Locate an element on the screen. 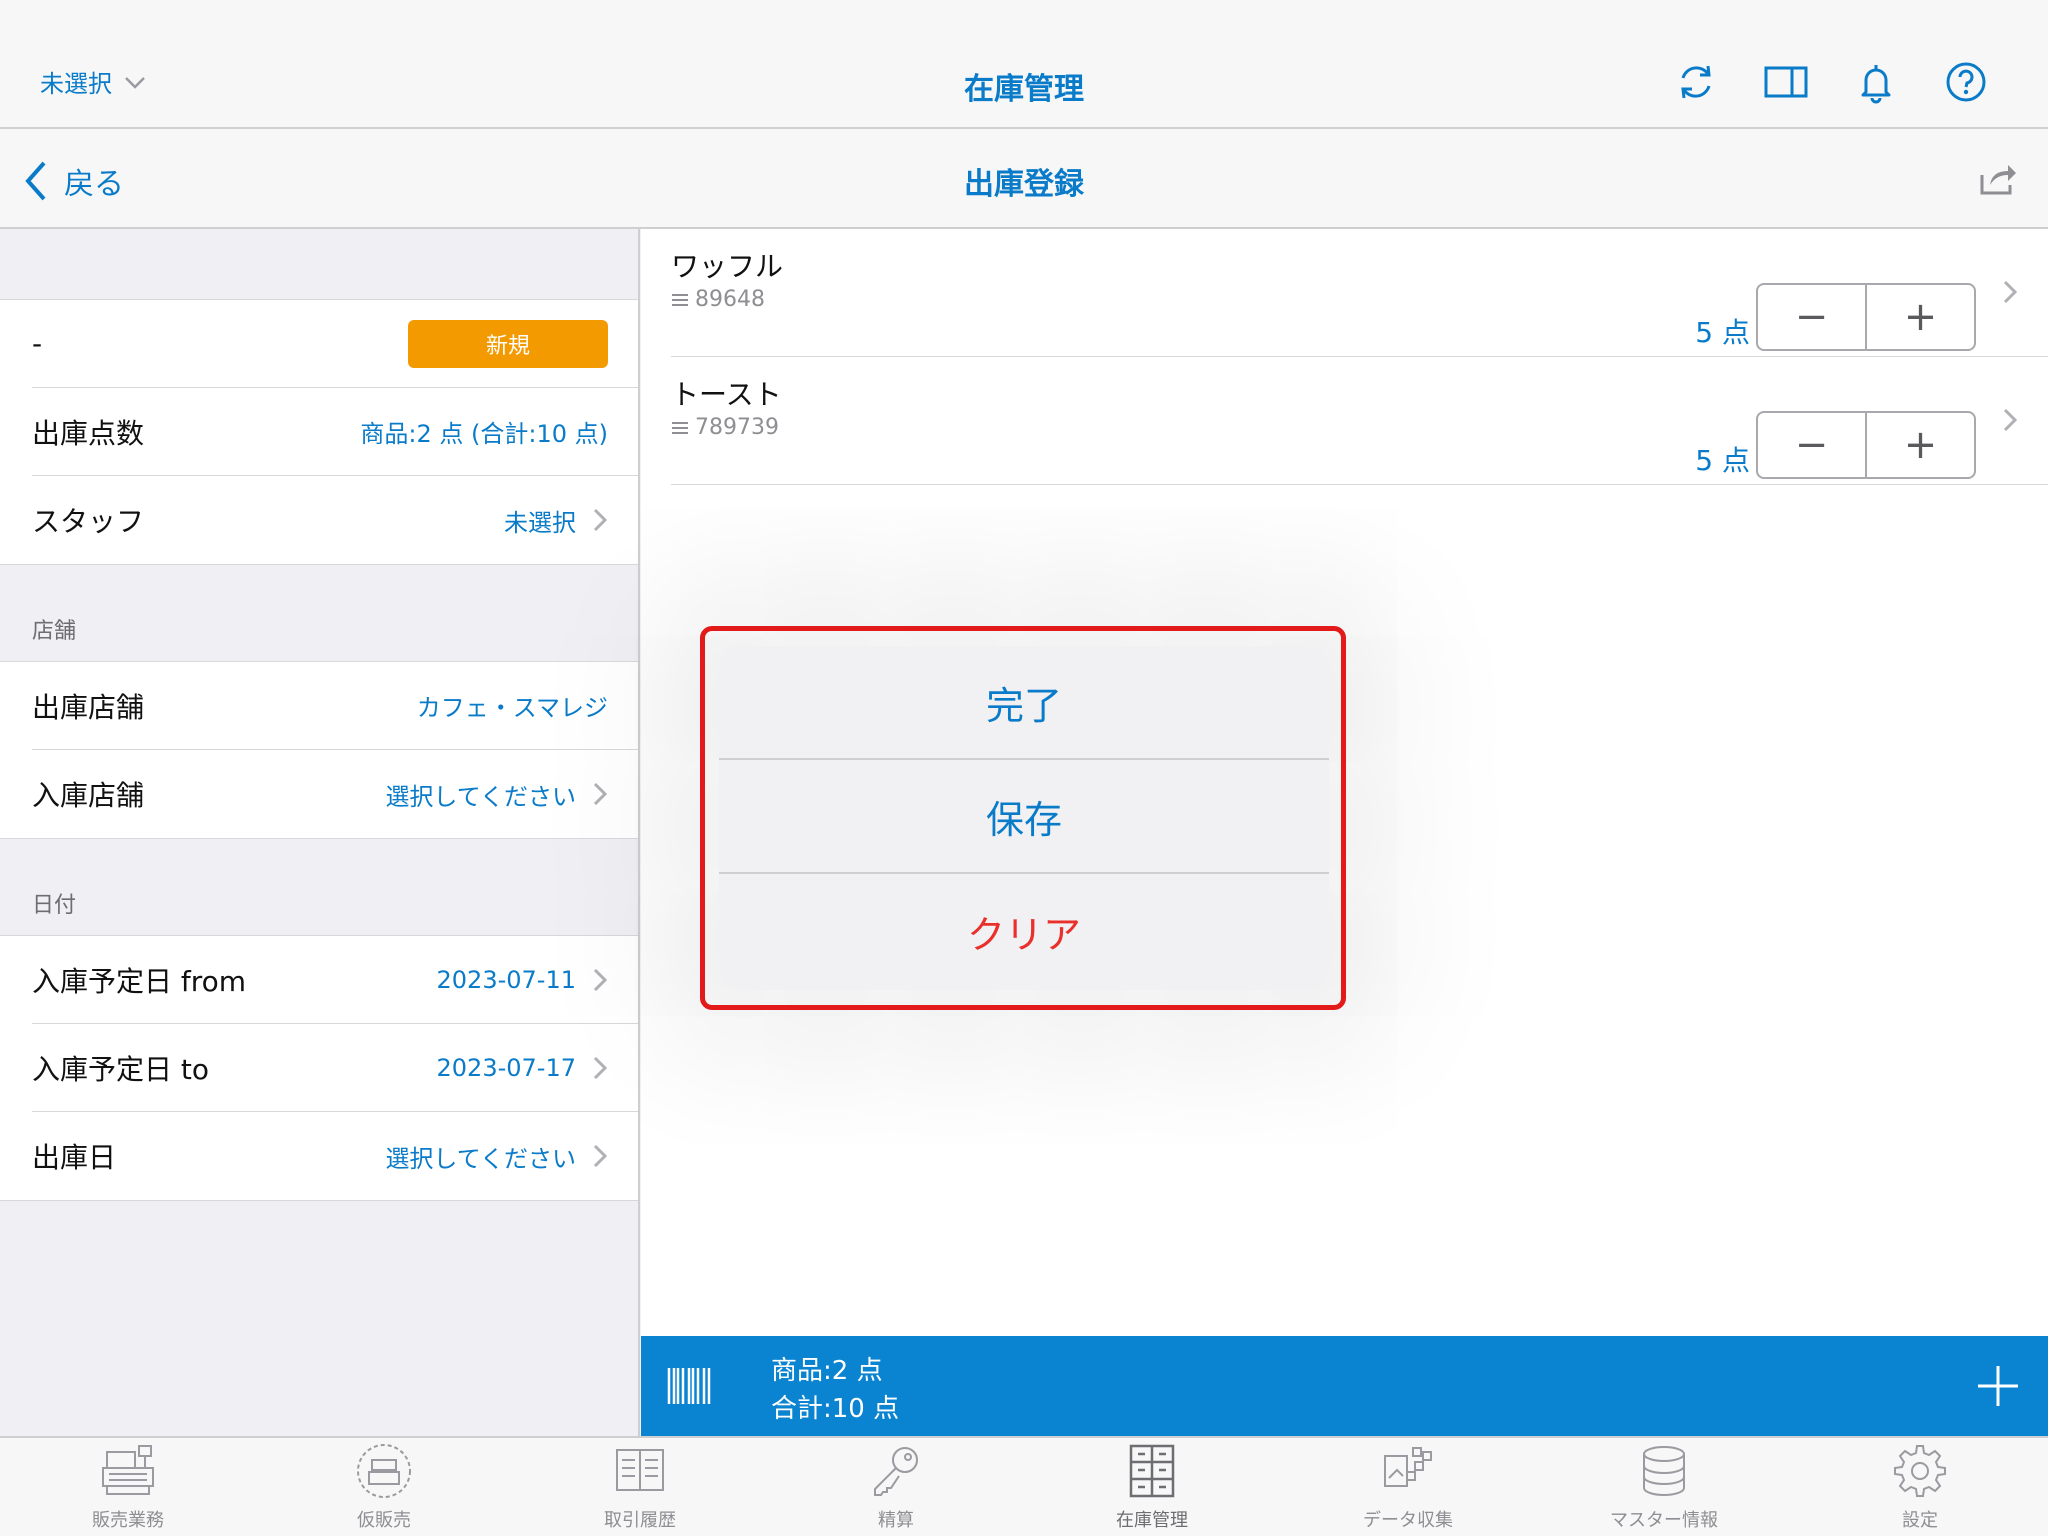  tab-settlement: 精算 is located at coordinates (896, 1487).